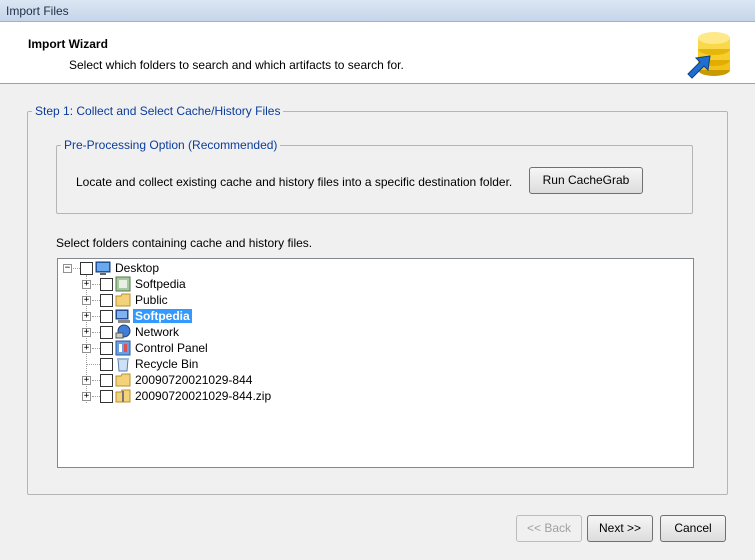 This screenshot has height=560, width=755. What do you see at coordinates (122, 316) in the screenshot?
I see `computer-icon` at bounding box center [122, 316].